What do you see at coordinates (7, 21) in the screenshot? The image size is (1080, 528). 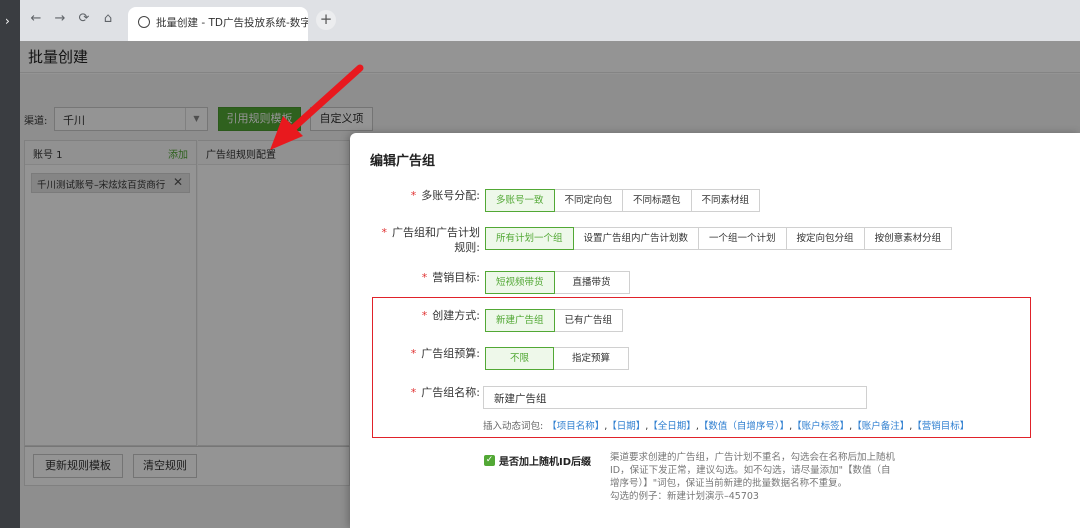 I see `chevron-right-icon: ›` at bounding box center [7, 21].